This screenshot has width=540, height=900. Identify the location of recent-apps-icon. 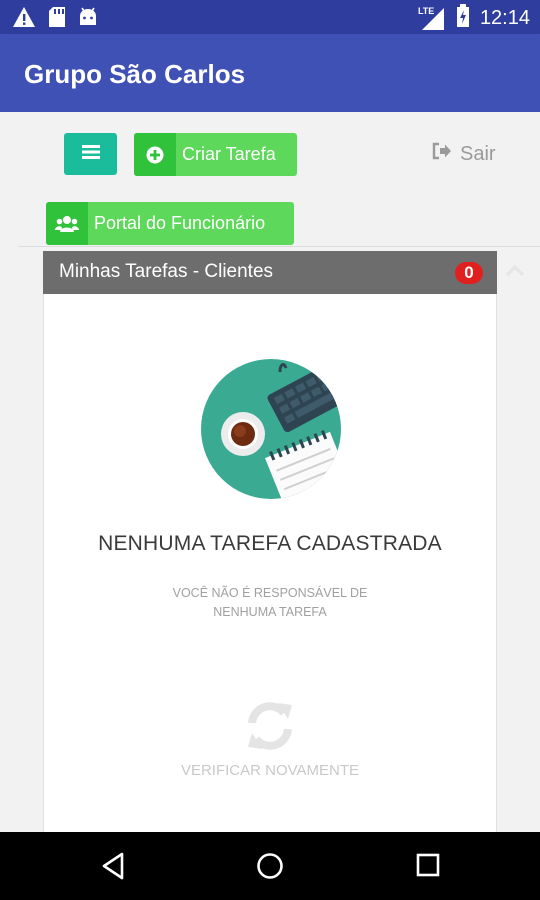
(428, 867).